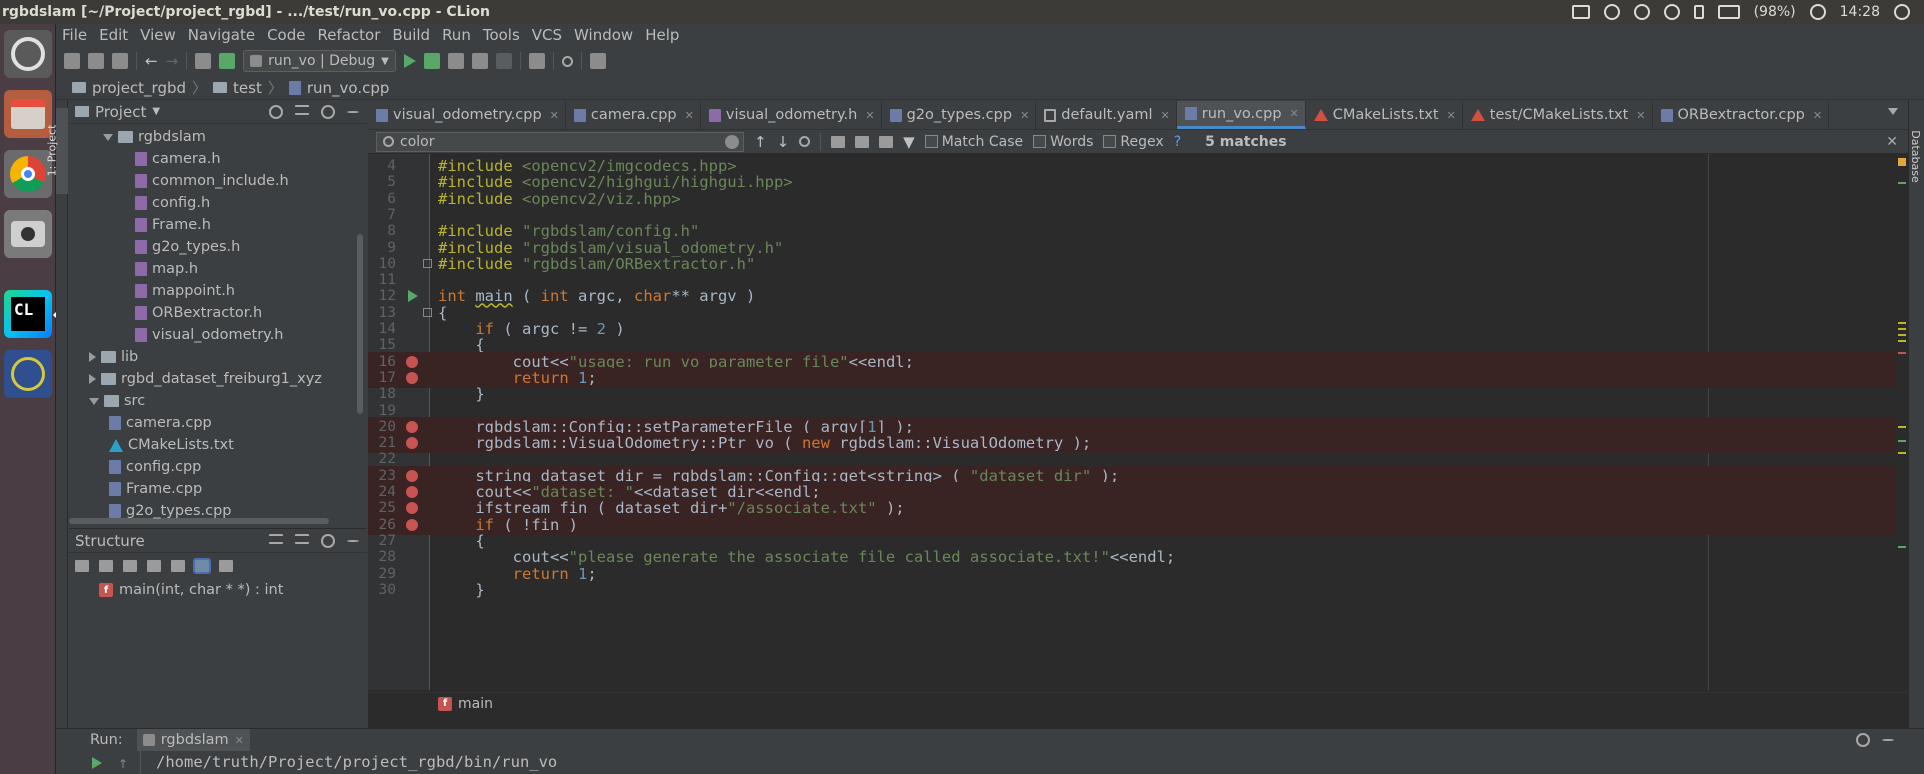 This screenshot has height=774, width=1924. Describe the element at coordinates (276, 111) in the screenshot. I see `scroll-from-source-icon` at that location.